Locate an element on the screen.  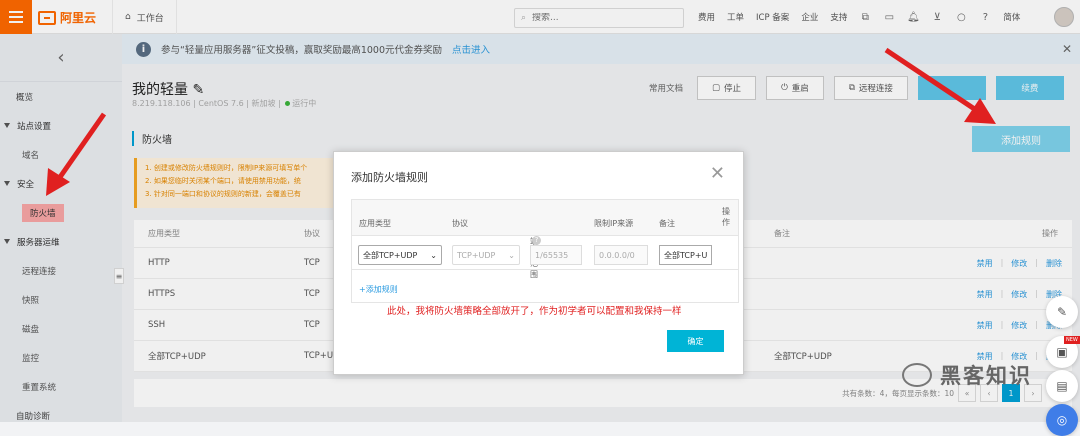
sidebar-item-label: 快照 is located at coordinates (31, 300).